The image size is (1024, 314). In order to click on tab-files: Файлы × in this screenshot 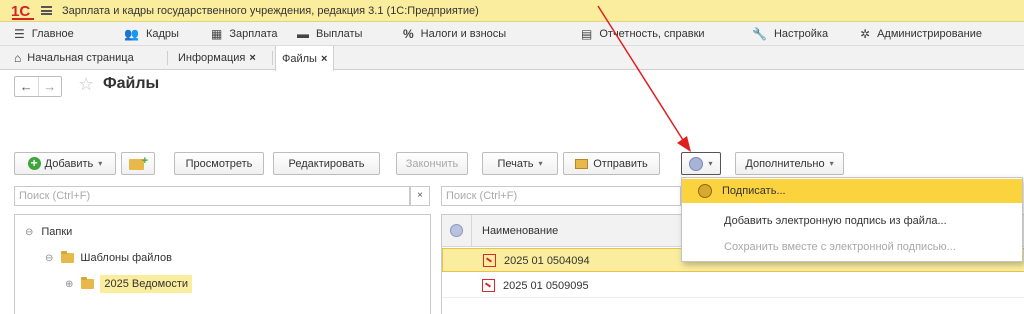, I will do `click(305, 58)`.